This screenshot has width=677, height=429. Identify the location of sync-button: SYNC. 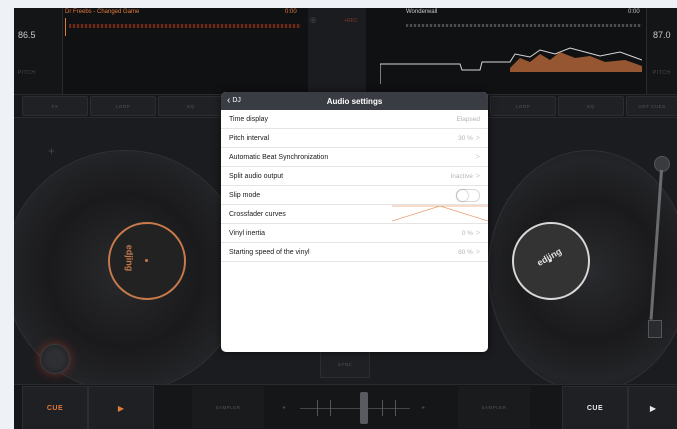
(345, 364).